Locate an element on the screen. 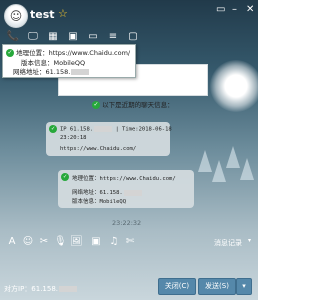  avatar: ☺ is located at coordinates (16, 16).